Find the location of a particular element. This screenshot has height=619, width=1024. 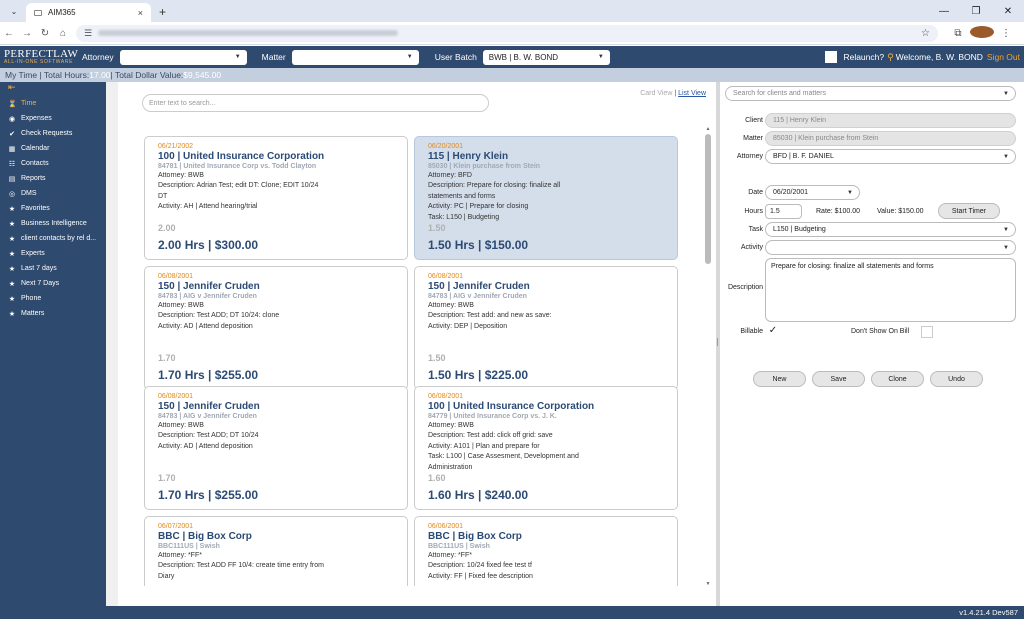

attorney-select: ▼ is located at coordinates (183, 57).